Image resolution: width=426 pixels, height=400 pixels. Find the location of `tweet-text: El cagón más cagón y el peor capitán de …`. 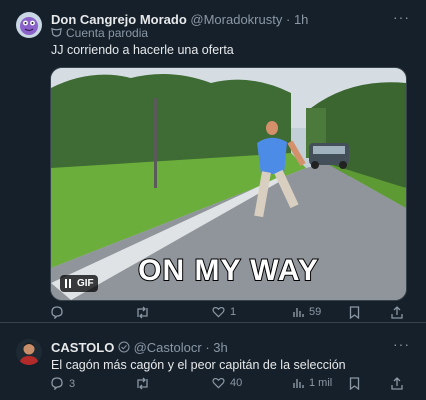

tweet-text: El cagón más cagón y el peor capitán de … is located at coordinates (198, 365).